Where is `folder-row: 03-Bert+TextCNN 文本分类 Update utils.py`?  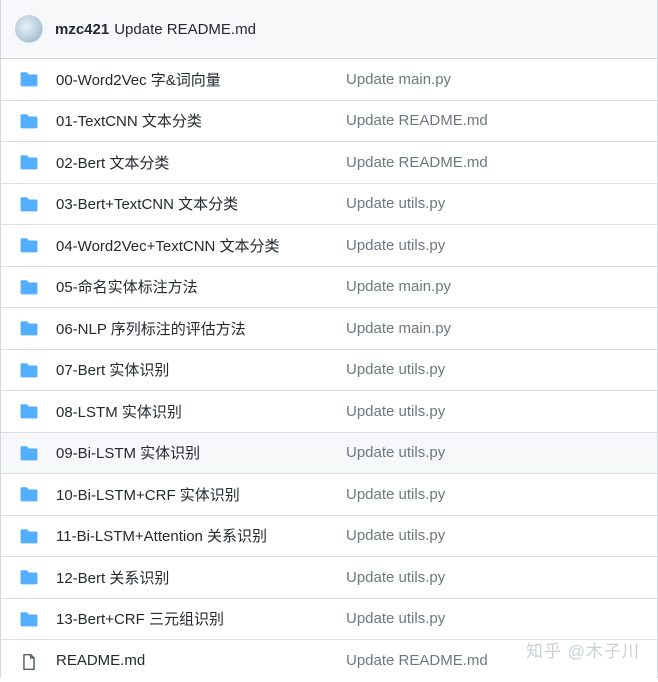 folder-row: 03-Bert+TextCNN 文本分类 Update utils.py is located at coordinates (329, 204).